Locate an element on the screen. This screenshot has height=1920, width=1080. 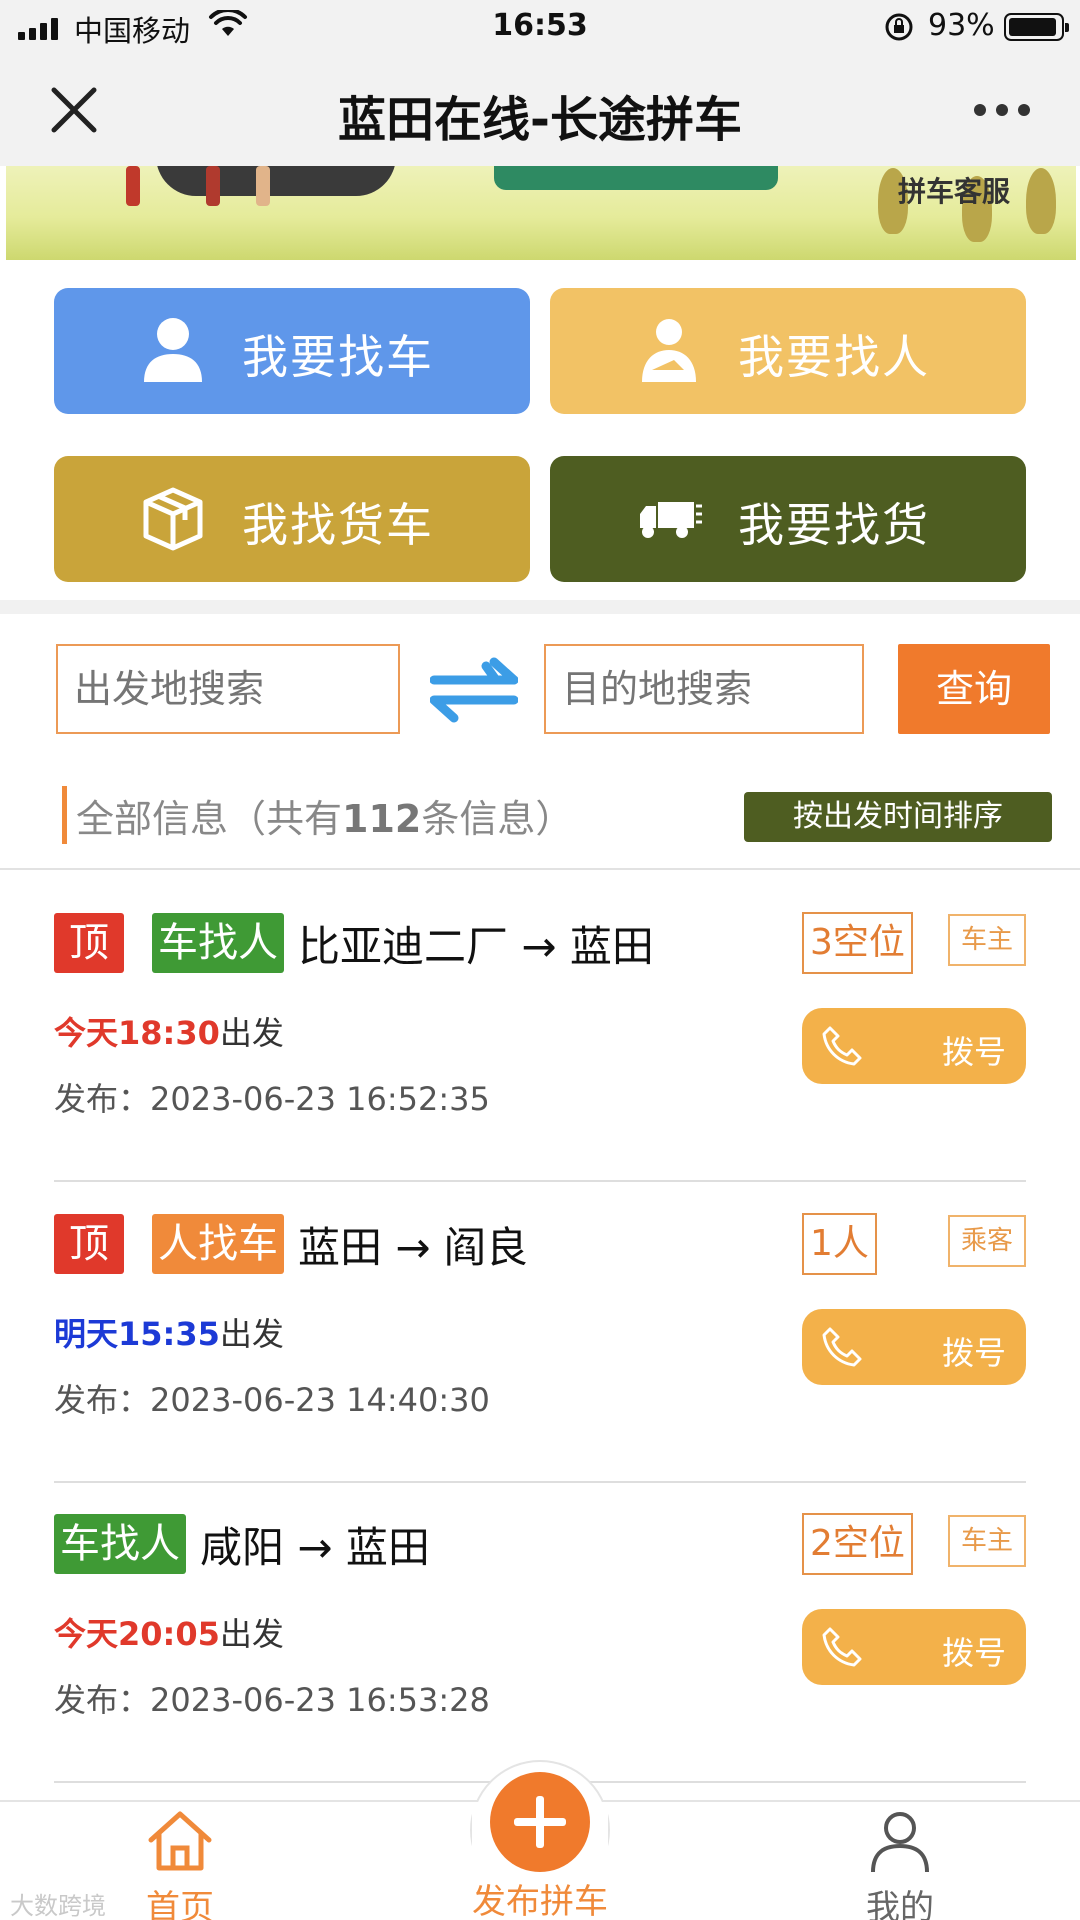
type-tag: 人找车 is located at coordinates (218, 1244).